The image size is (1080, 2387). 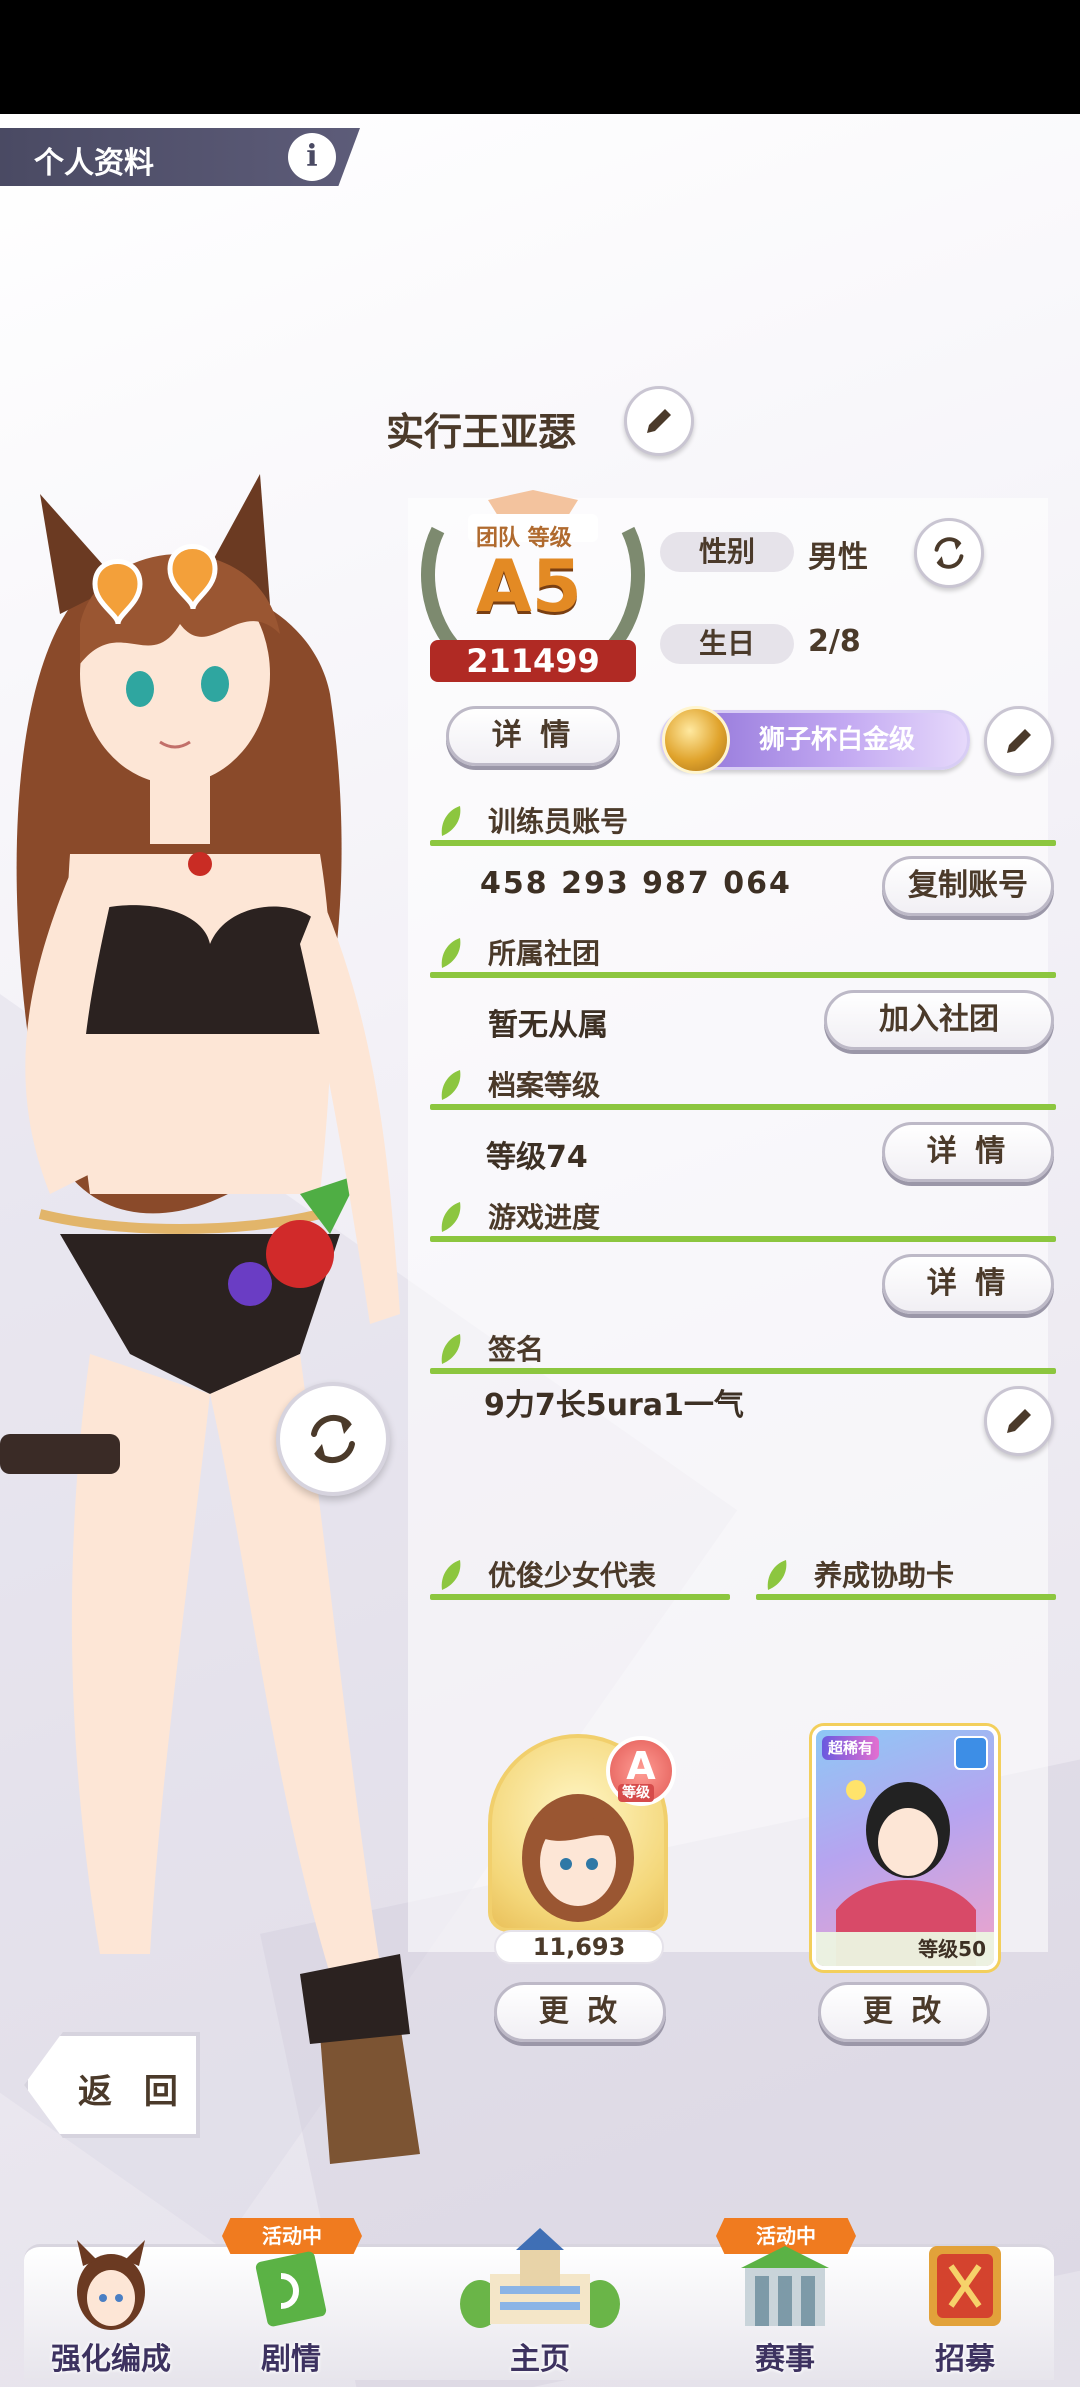 I want to click on profile-level-value: 等级74, so click(x=537, y=1157).